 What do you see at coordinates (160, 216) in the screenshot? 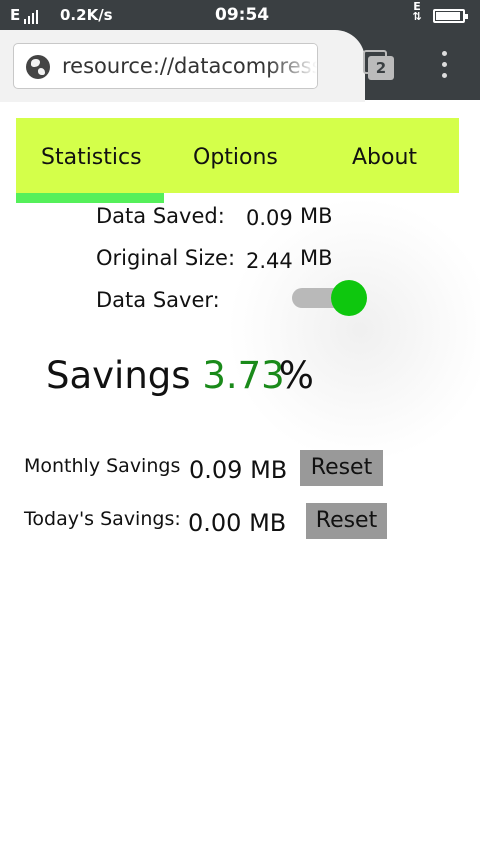
I see `data-saved-label: Data Saved:` at bounding box center [160, 216].